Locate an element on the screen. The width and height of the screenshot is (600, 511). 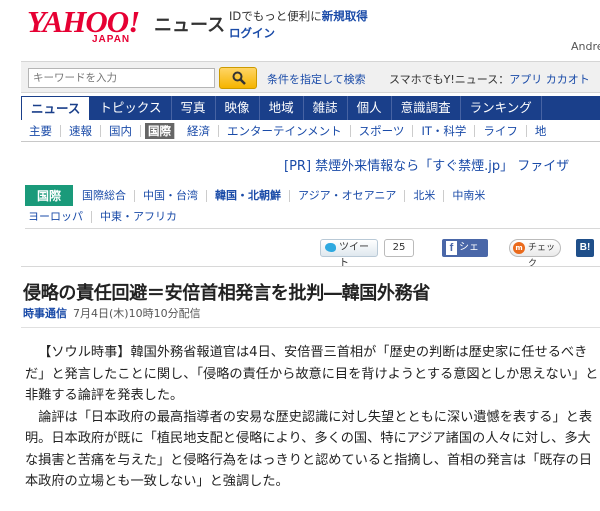
cat-korea: 韓国・北朝鮮 is located at coordinates (249, 195).